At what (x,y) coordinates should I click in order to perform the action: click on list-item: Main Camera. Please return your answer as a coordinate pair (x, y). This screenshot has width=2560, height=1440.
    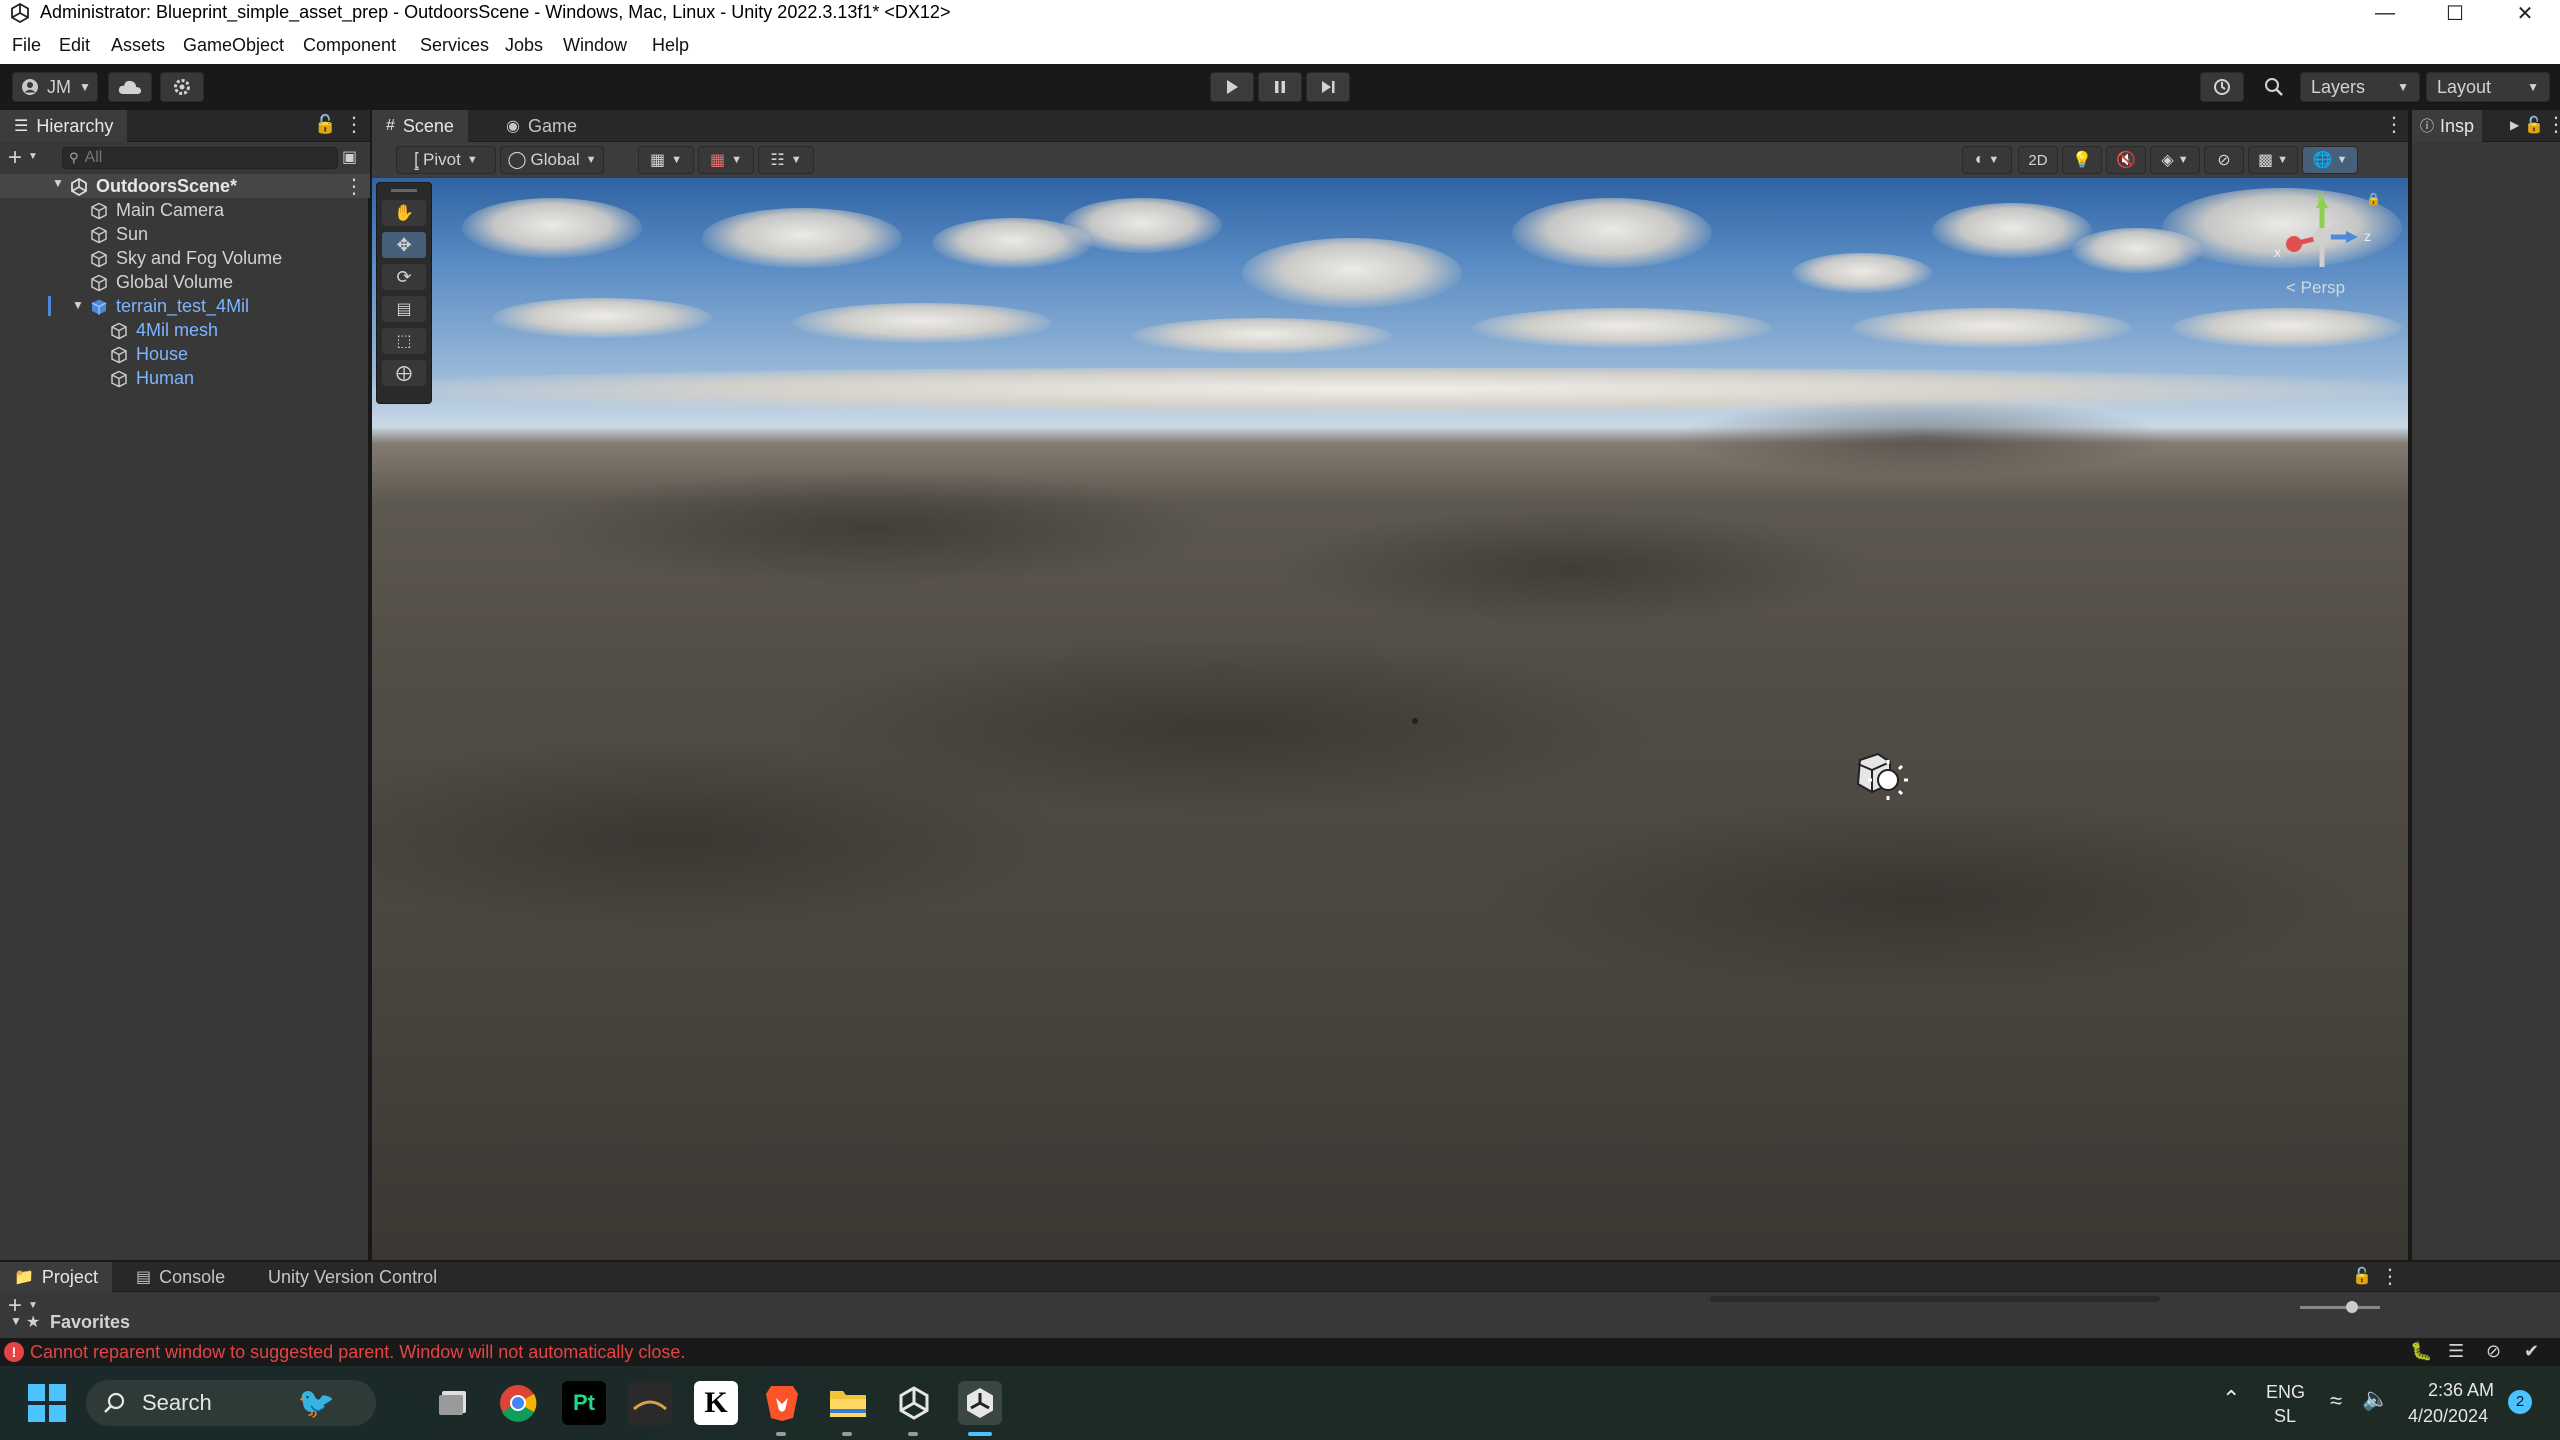
    Looking at the image, I should click on (157, 210).